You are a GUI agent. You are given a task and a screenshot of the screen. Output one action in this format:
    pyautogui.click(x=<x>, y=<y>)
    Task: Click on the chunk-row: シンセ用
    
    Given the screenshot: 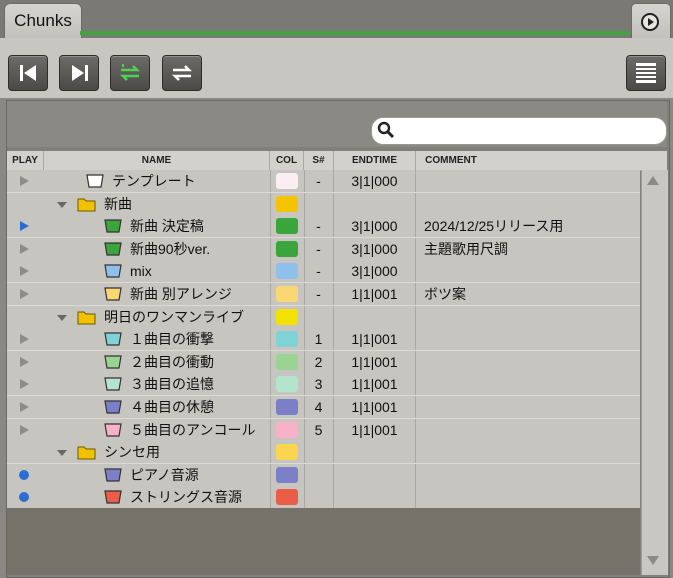 What is the action you would take?
    pyautogui.click(x=323, y=452)
    